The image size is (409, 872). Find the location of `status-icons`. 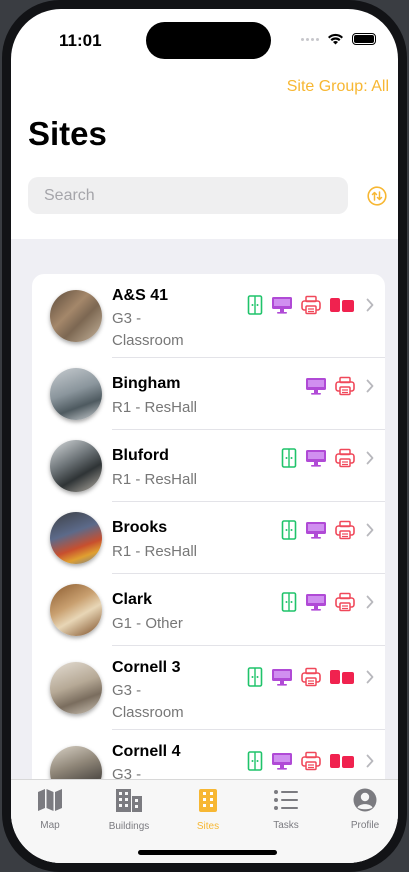

status-icons is located at coordinates (338, 39).